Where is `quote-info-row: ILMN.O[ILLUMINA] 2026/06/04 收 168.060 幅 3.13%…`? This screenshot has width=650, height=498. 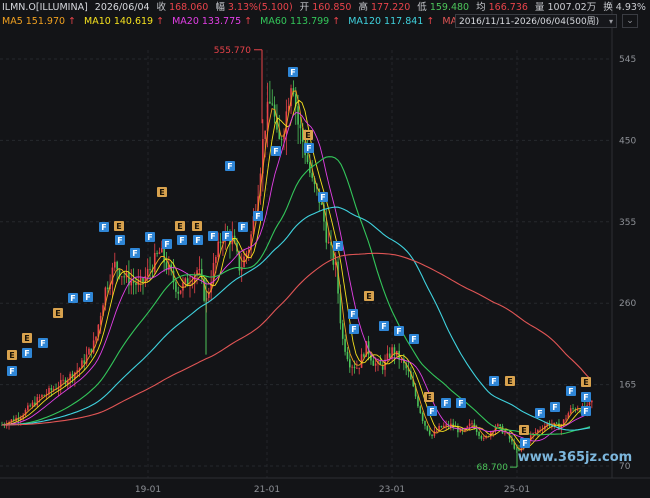 quote-info-row: ILMN.O[ILLUMINA] 2026/06/04 收 168.060 幅 3.13%… is located at coordinates (325, 7).